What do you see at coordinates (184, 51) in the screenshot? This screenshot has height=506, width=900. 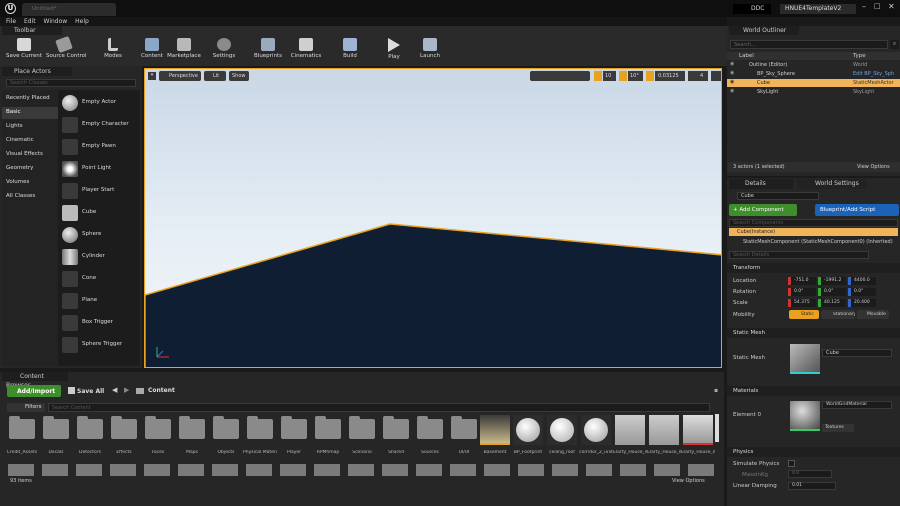 I see `marketplace-button: Marketplace` at bounding box center [184, 51].